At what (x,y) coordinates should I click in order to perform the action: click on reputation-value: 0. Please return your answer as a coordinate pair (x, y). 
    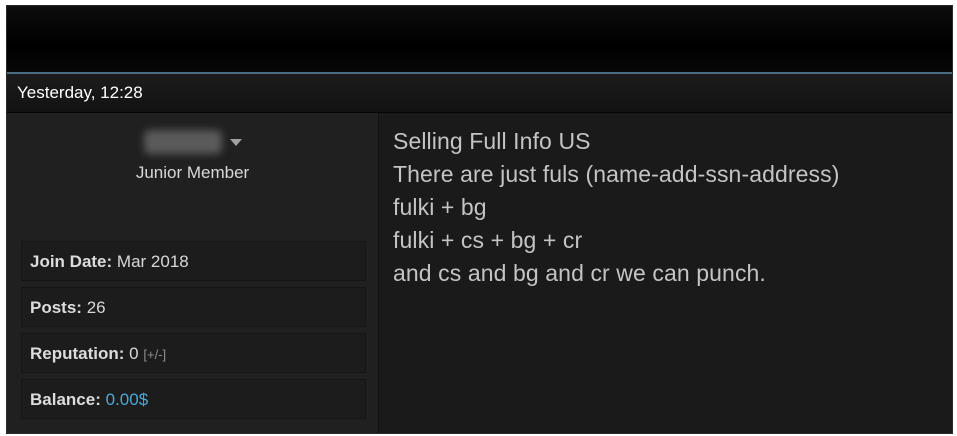
    Looking at the image, I should click on (134, 353).